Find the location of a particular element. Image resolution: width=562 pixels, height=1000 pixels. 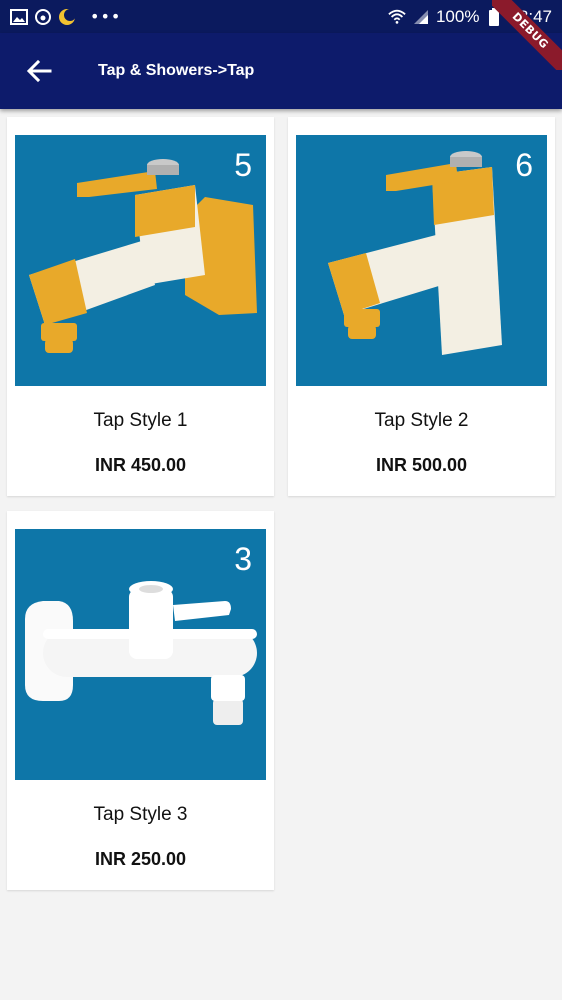

product-number-2: 6 is located at coordinates (524, 165).